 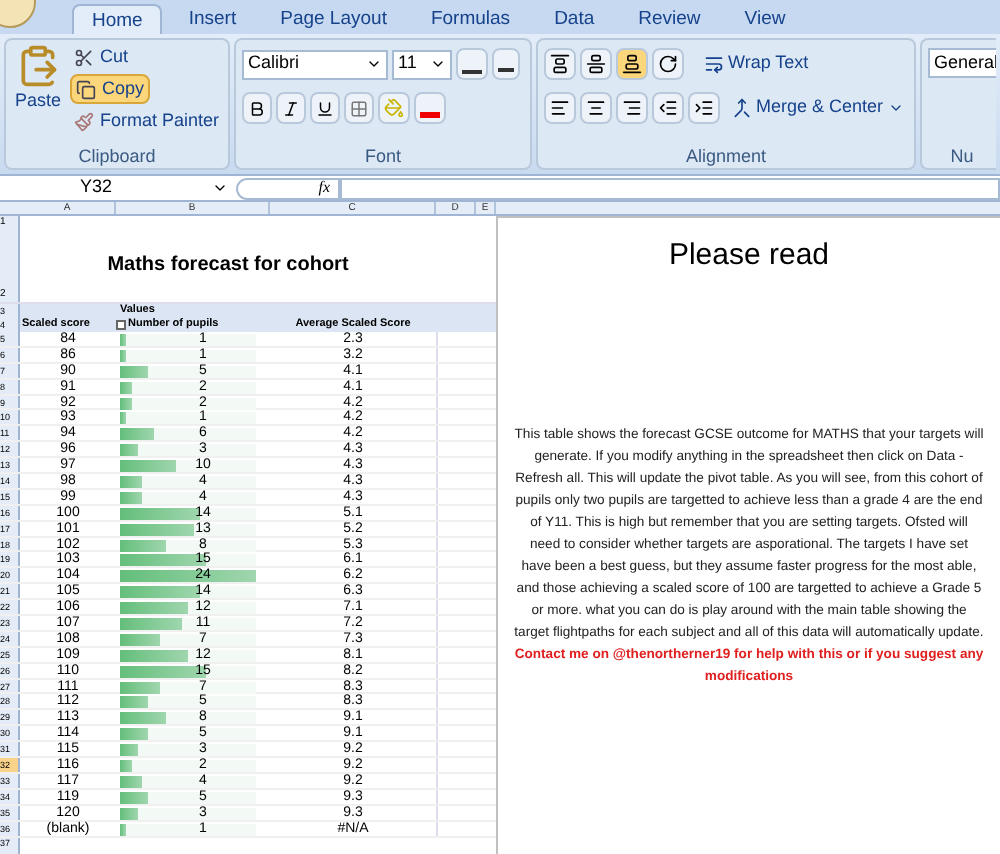 What do you see at coordinates (38, 92) in the screenshot?
I see `paste-button: Paste` at bounding box center [38, 92].